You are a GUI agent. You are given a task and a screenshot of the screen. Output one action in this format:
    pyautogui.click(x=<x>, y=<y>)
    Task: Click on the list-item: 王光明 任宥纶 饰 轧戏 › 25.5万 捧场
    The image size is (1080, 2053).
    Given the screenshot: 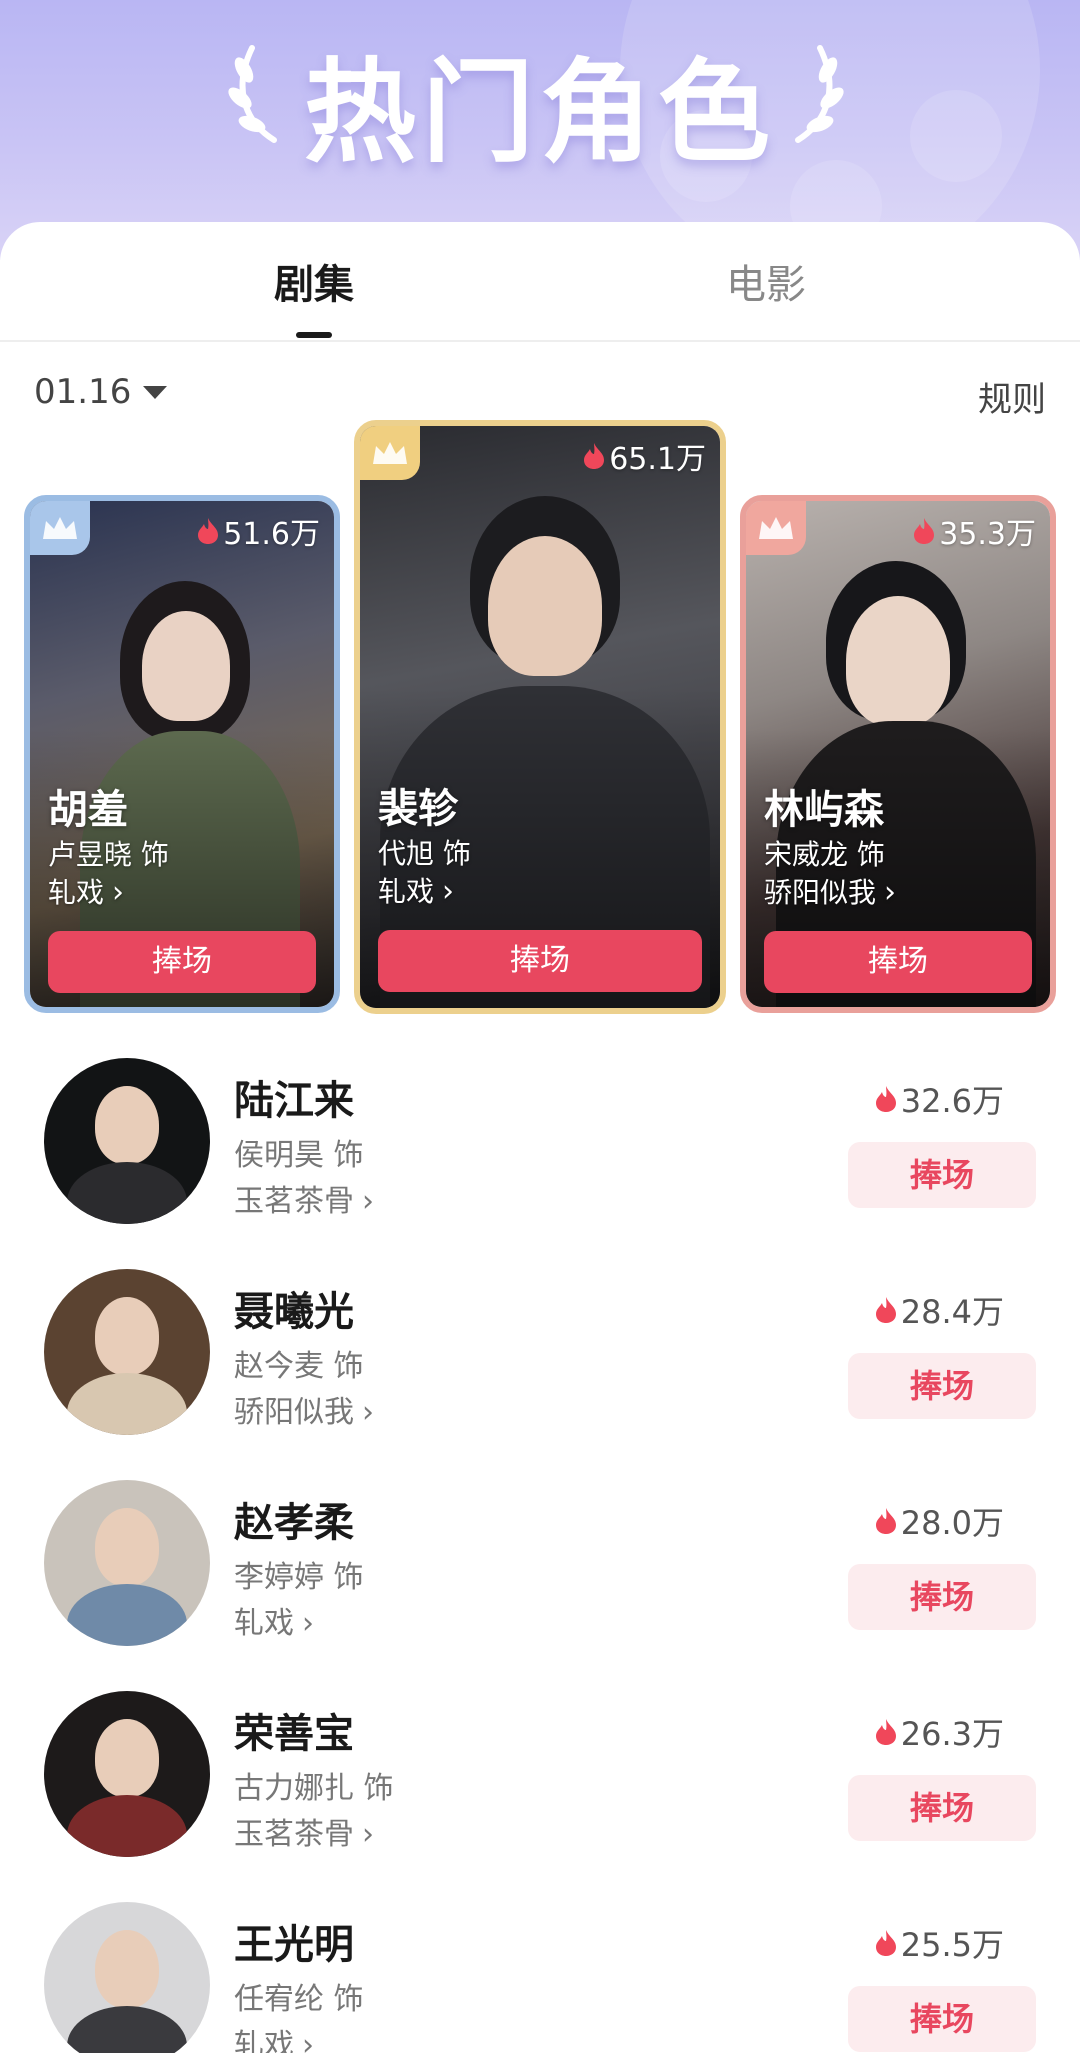 What is the action you would take?
    pyautogui.click(x=540, y=1977)
    